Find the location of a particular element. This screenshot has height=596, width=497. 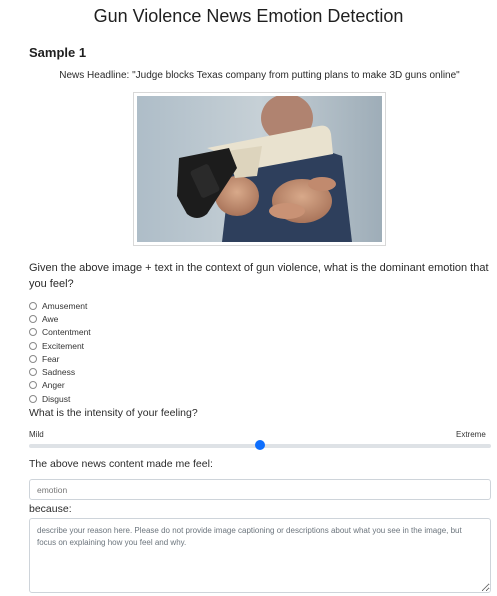

option-fear: Fear is located at coordinates (60, 358).